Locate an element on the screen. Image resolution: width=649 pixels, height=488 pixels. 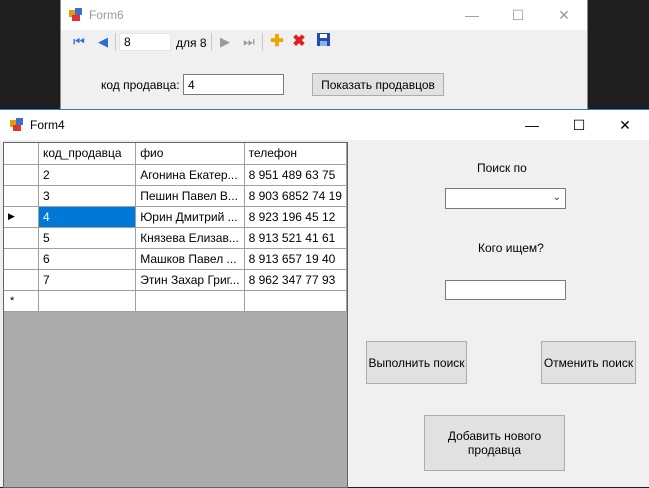
cell-name is located at coordinates (190, 301).